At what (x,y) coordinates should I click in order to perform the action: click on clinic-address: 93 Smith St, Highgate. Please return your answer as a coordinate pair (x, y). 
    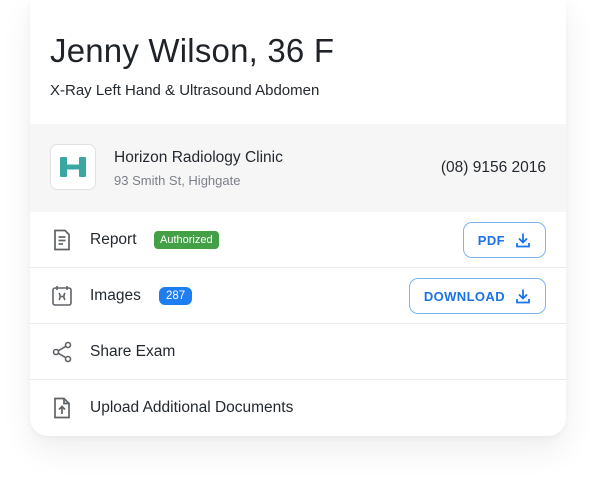
    Looking at the image, I should click on (177, 180).